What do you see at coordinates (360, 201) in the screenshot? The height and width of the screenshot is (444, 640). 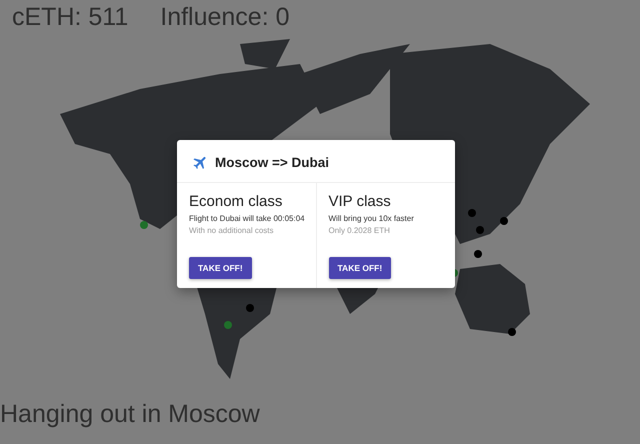 I see `class-title: VIP class` at bounding box center [360, 201].